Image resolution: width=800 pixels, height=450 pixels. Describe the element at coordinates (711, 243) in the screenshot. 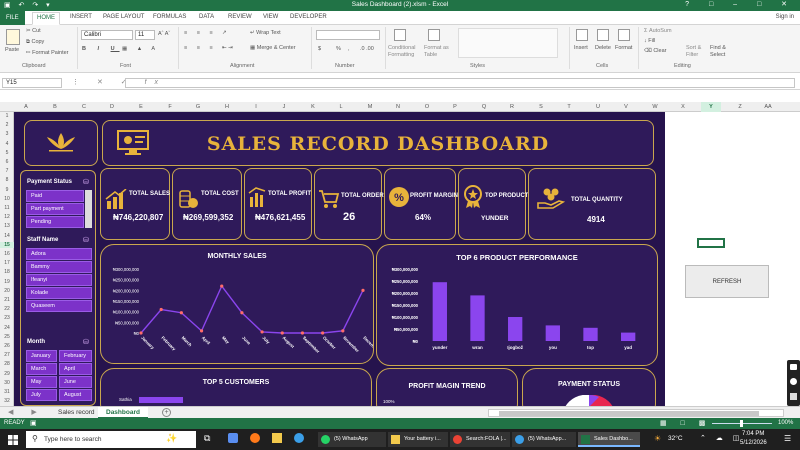

I see `selected-cell` at that location.